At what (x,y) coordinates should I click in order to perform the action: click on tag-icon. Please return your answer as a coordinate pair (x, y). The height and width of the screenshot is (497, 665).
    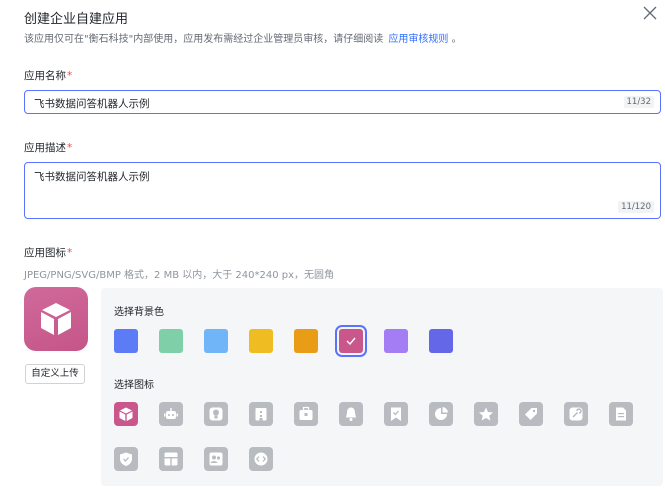
    Looking at the image, I should click on (531, 414).